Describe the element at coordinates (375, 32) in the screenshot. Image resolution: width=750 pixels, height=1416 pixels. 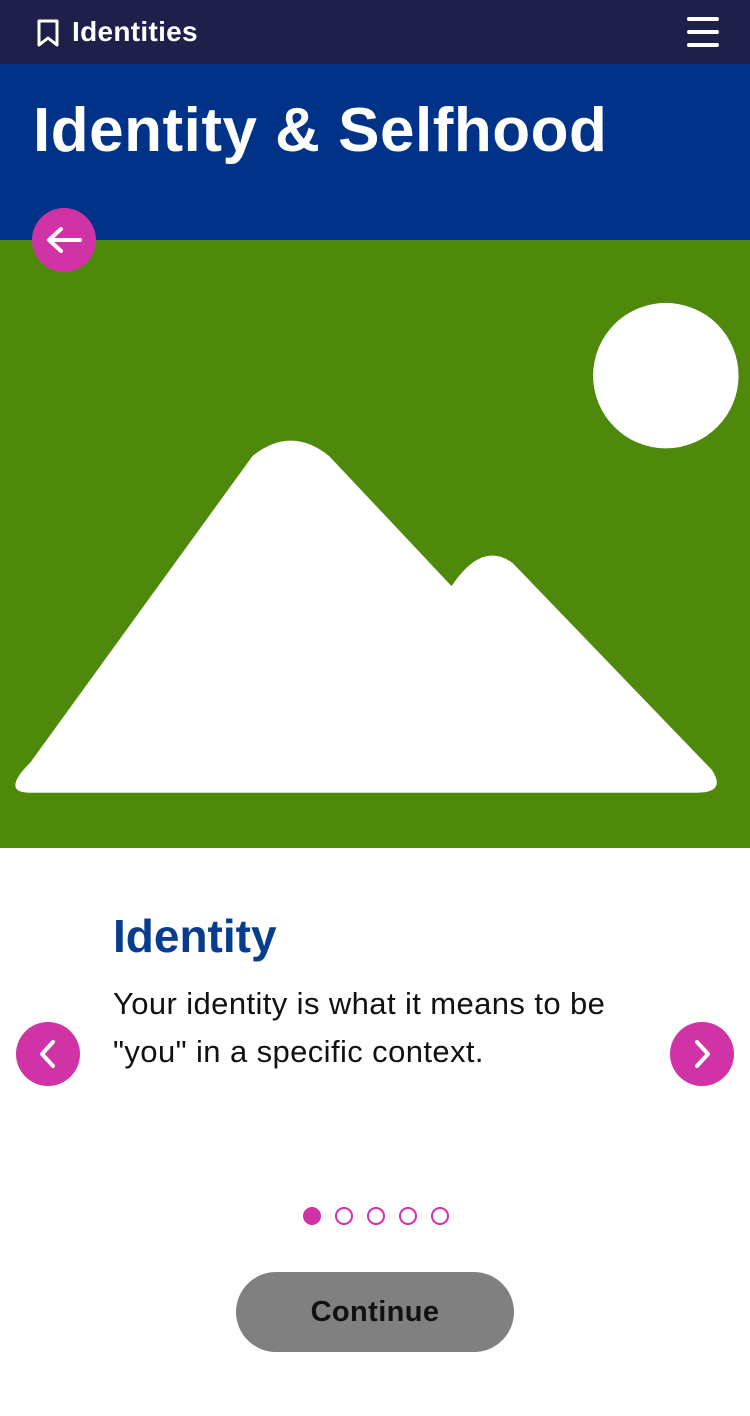
I see `top-nav-bar: Identities` at that location.